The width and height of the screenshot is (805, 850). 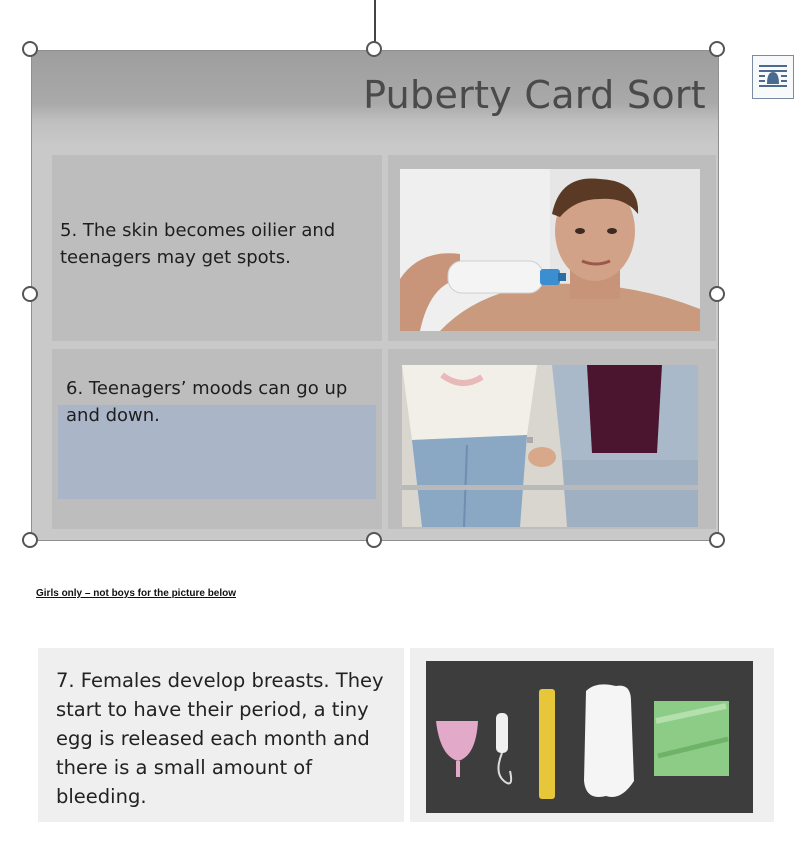 What do you see at coordinates (374, 540) in the screenshot?
I see `resize-handle-bottom` at bounding box center [374, 540].